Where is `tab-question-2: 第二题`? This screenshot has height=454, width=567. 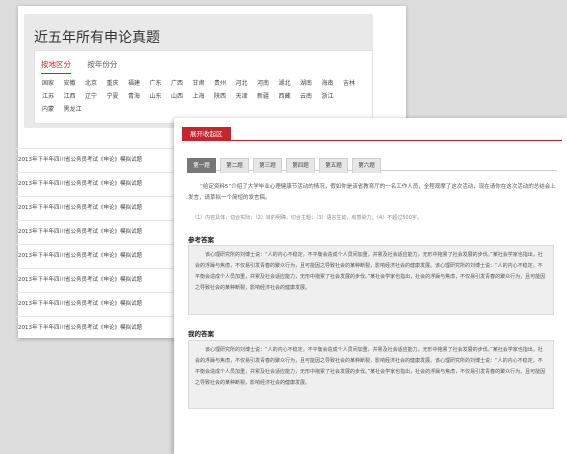 tab-question-2: 第二题 is located at coordinates (234, 165).